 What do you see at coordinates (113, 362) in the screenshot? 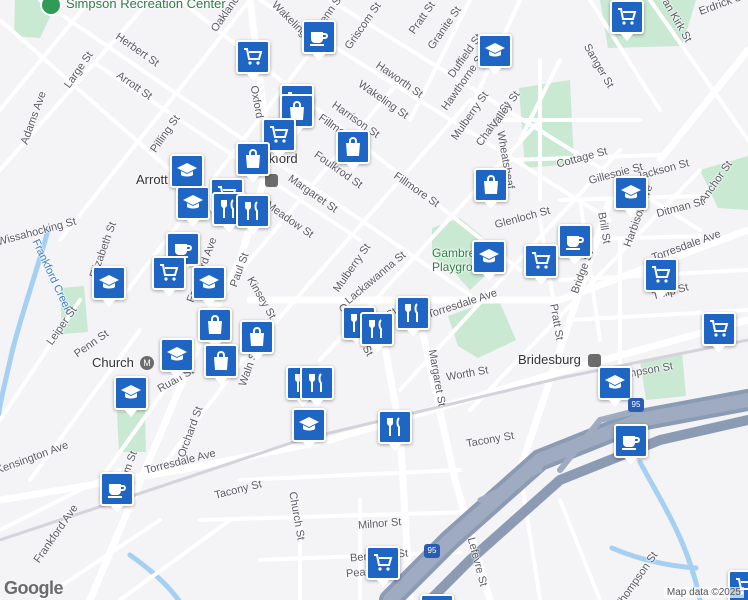
I see `place-label-church: Church` at bounding box center [113, 362].